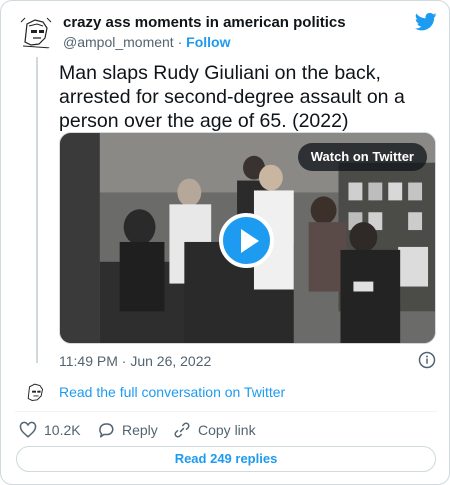 This screenshot has width=450, height=485. Describe the element at coordinates (118, 42) in the screenshot. I see `author-handle: @ampol_moment` at that location.